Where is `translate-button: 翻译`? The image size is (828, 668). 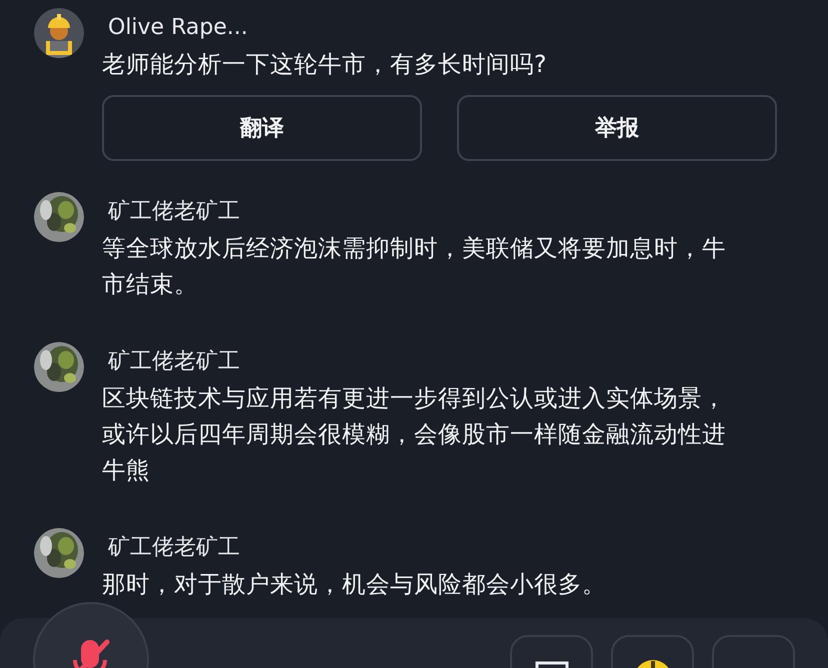 translate-button: 翻译 is located at coordinates (262, 128).